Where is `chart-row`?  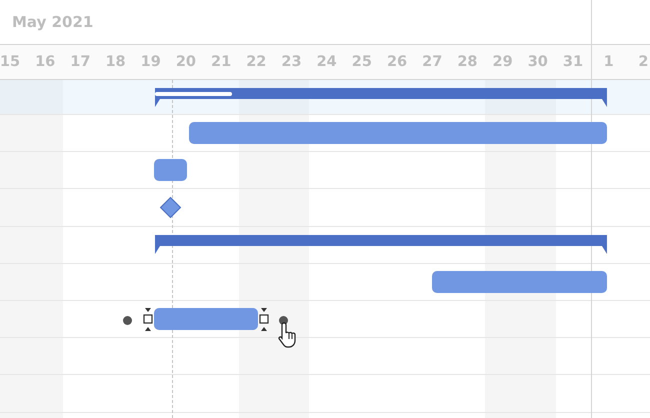 chart-row is located at coordinates (325, 97).